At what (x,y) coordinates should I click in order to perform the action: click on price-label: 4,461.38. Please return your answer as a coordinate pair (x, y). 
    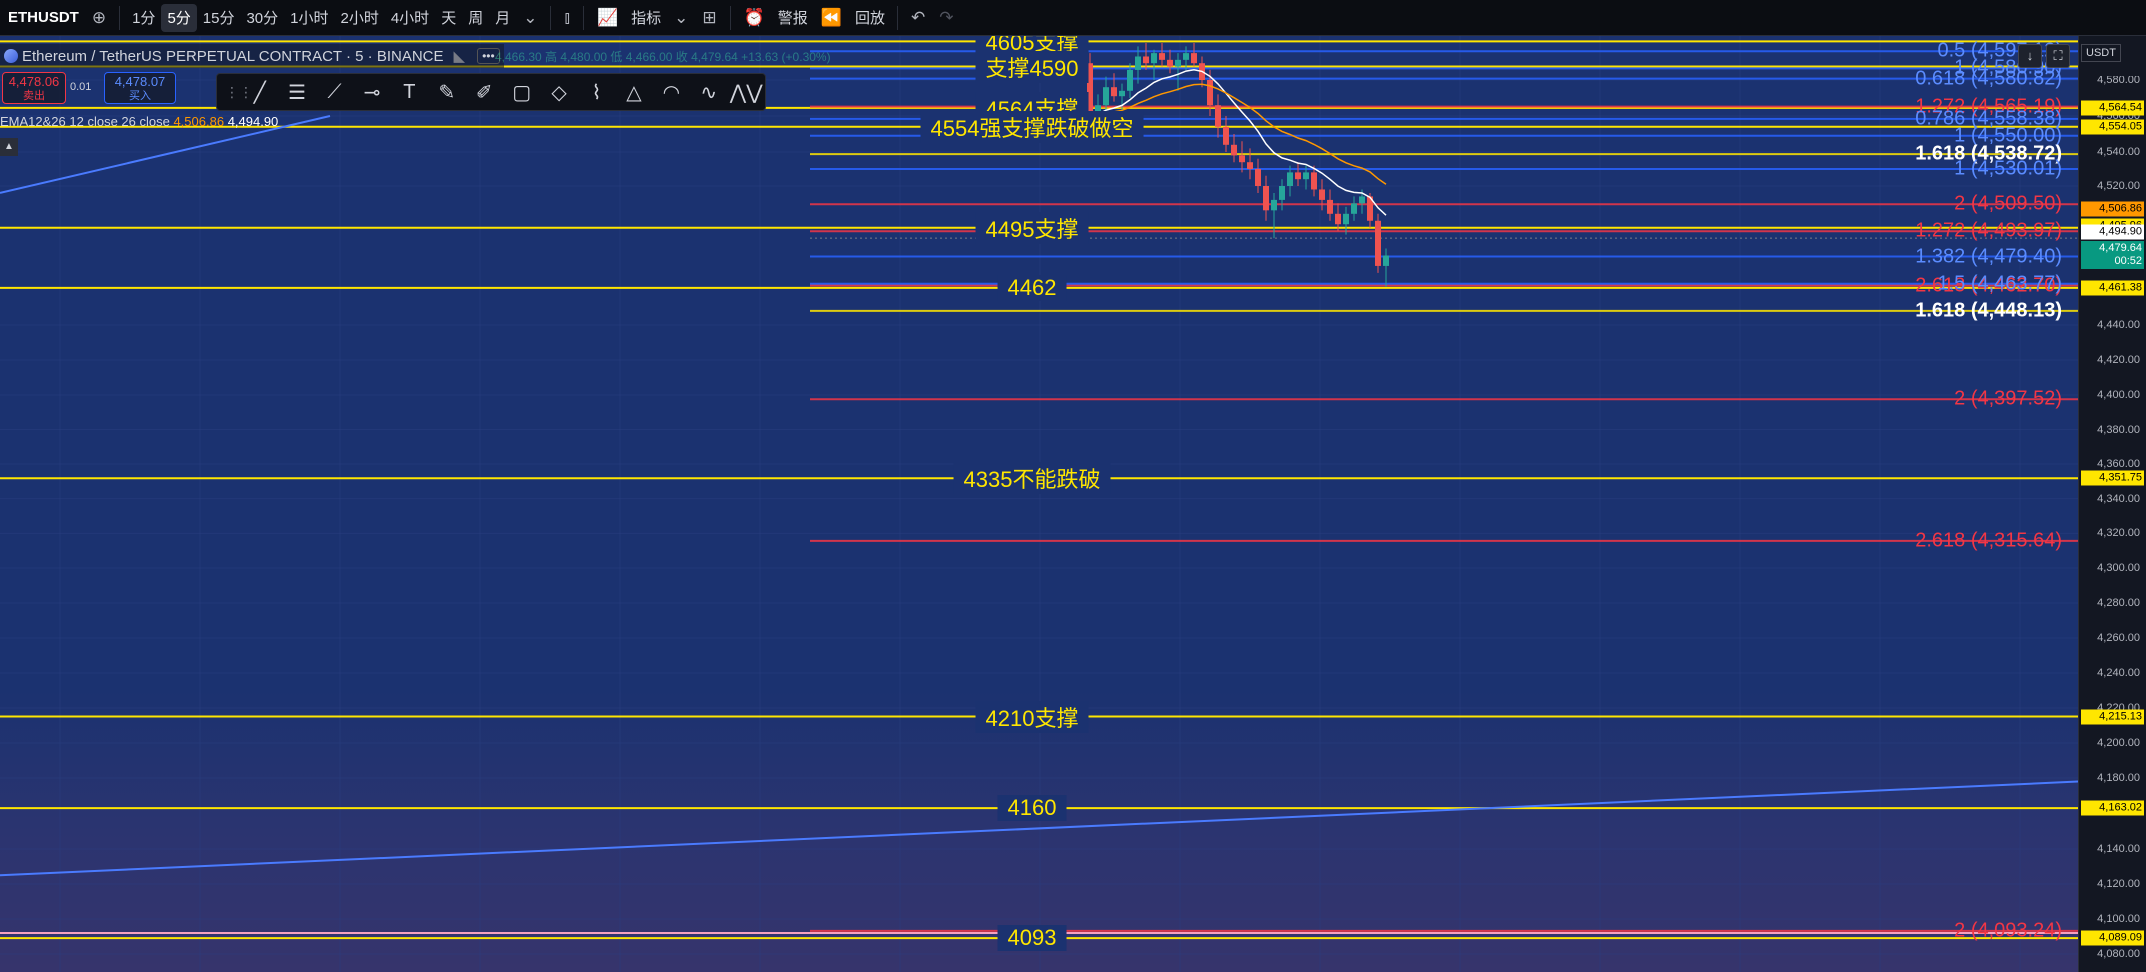
    Looking at the image, I should click on (2112, 288).